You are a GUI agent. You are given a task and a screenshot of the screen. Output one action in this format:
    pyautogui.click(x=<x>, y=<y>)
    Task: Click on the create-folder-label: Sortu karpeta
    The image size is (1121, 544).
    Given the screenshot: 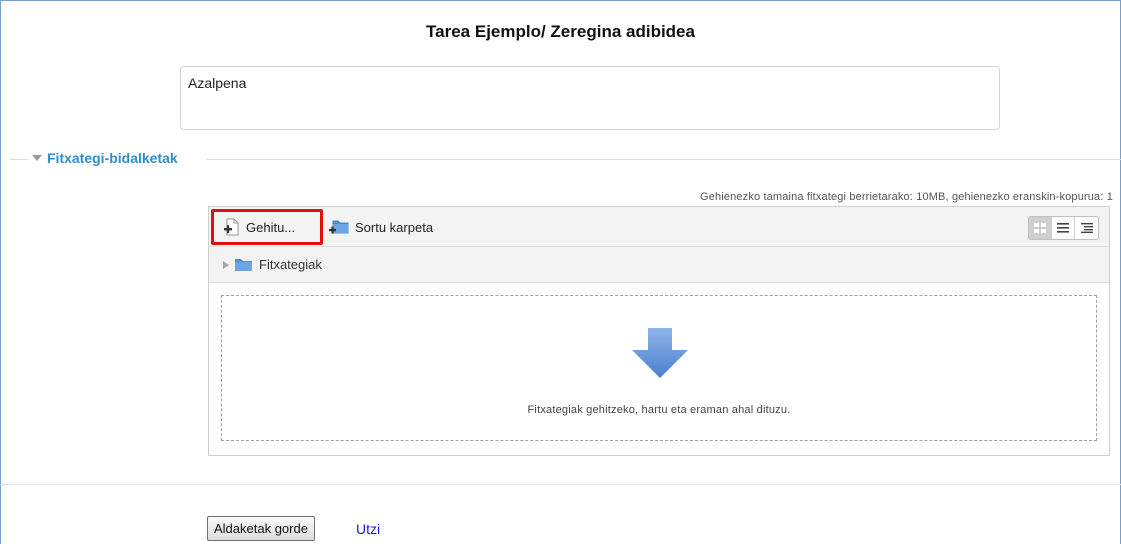 What is the action you would take?
    pyautogui.click(x=394, y=227)
    